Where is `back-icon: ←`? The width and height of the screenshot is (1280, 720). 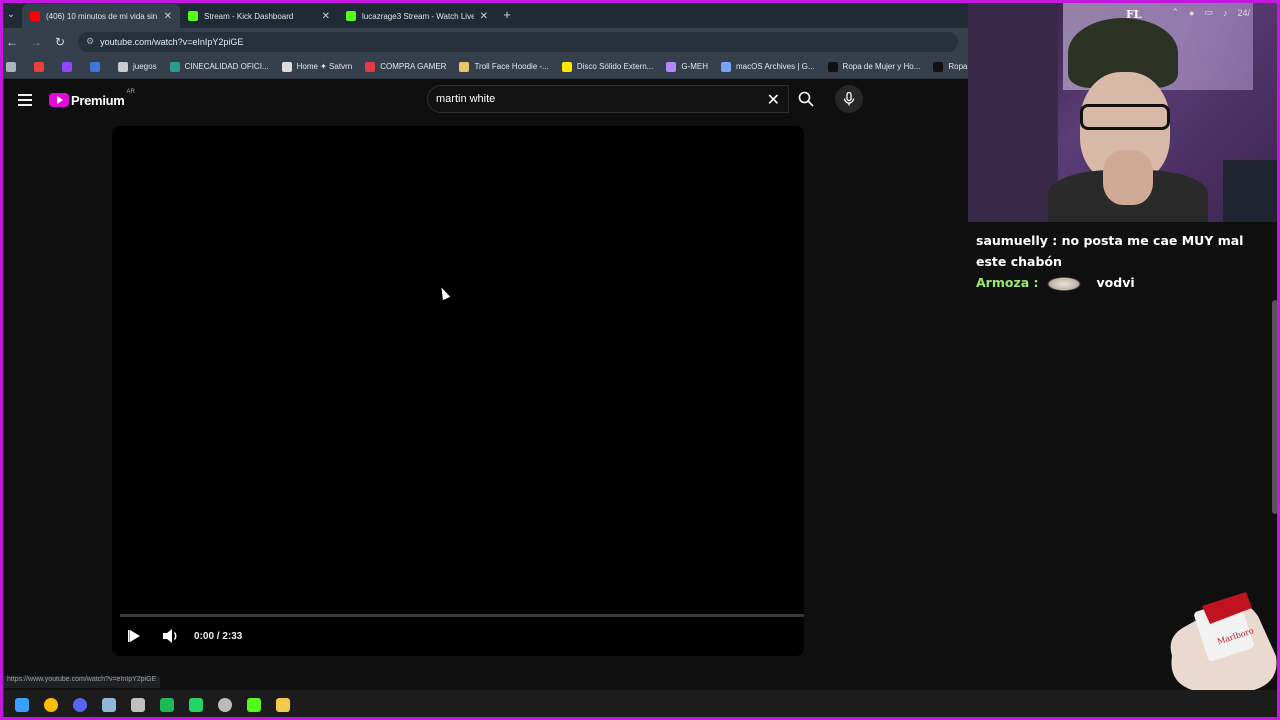
back-icon: ← is located at coordinates (12, 42).